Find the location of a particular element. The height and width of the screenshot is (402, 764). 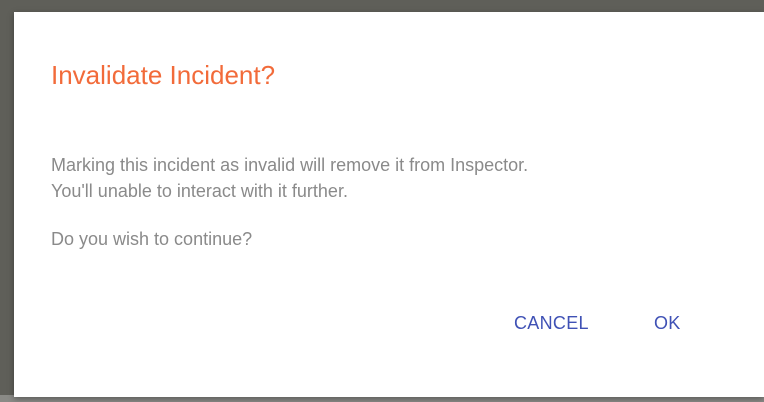

dialog-actions: CANCEL OK is located at coordinates (389, 326).